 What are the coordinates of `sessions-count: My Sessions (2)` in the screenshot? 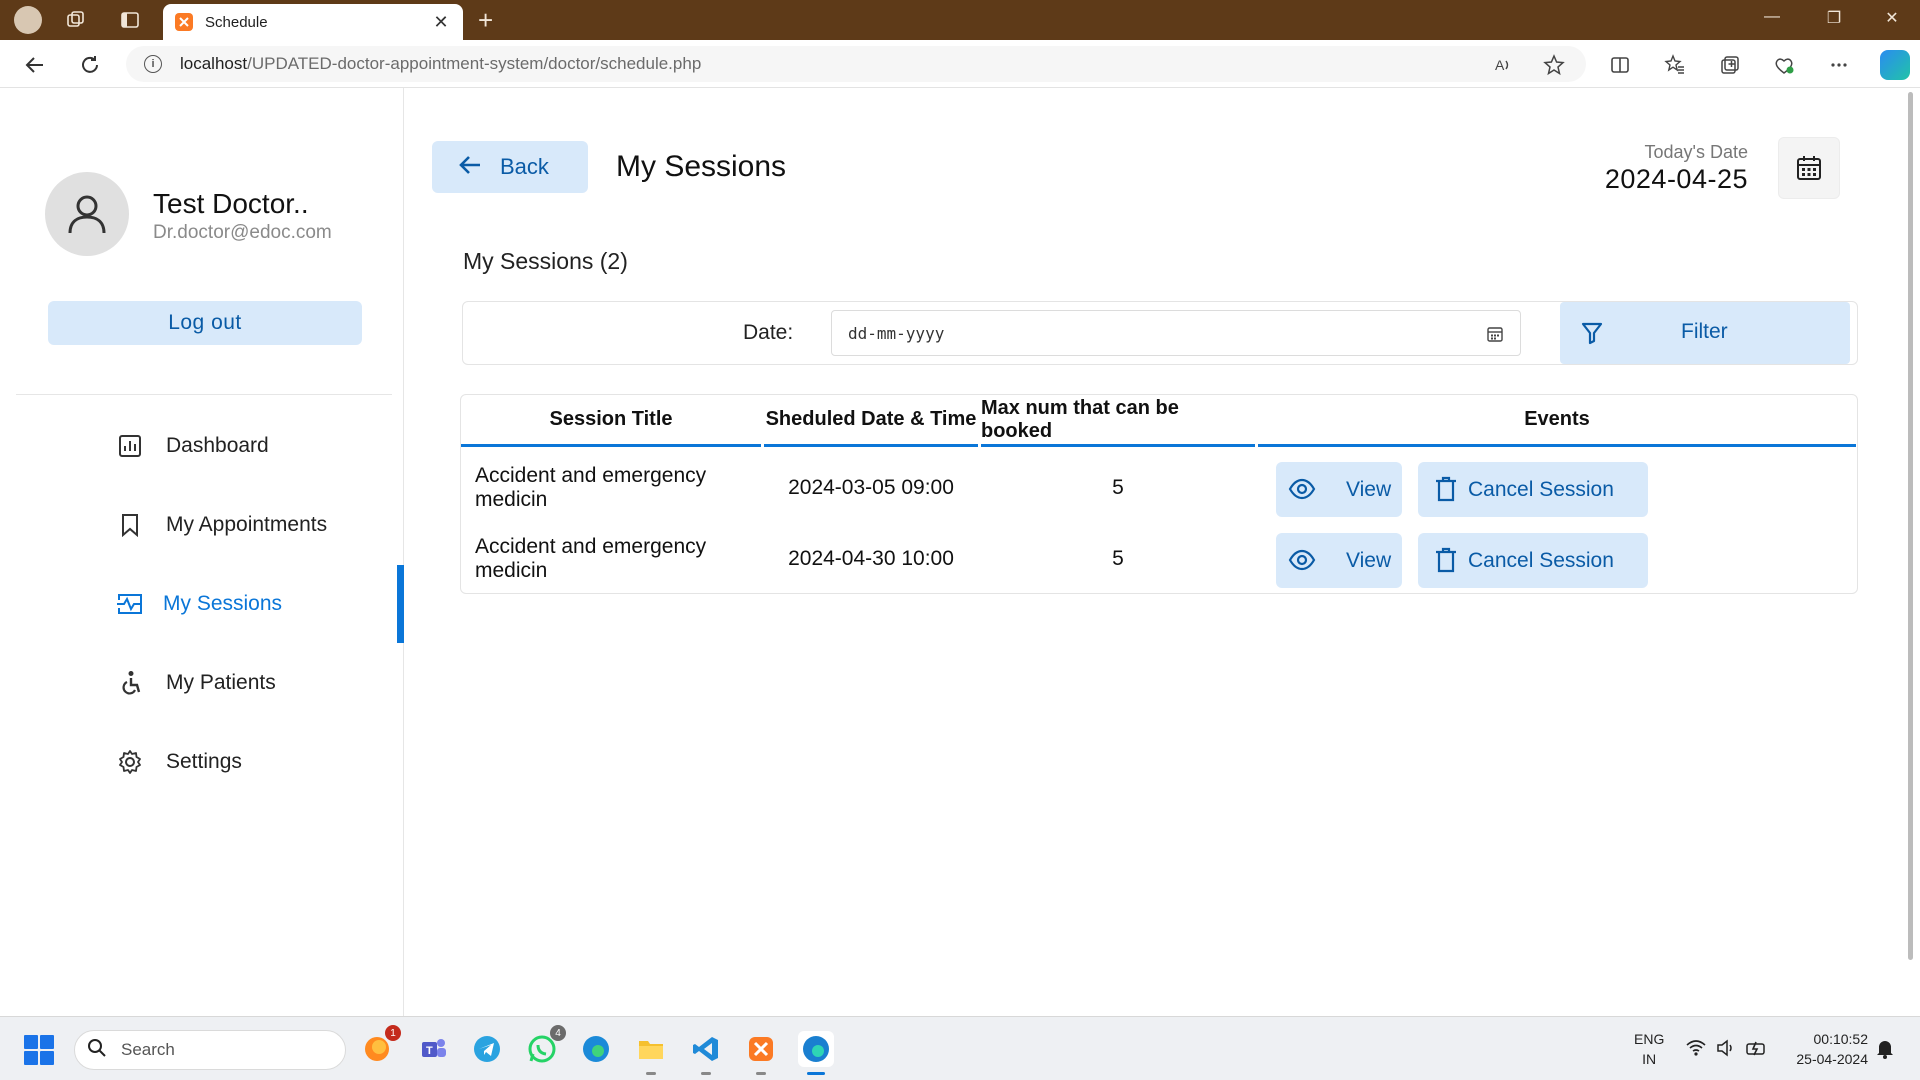 It's located at (545, 261).